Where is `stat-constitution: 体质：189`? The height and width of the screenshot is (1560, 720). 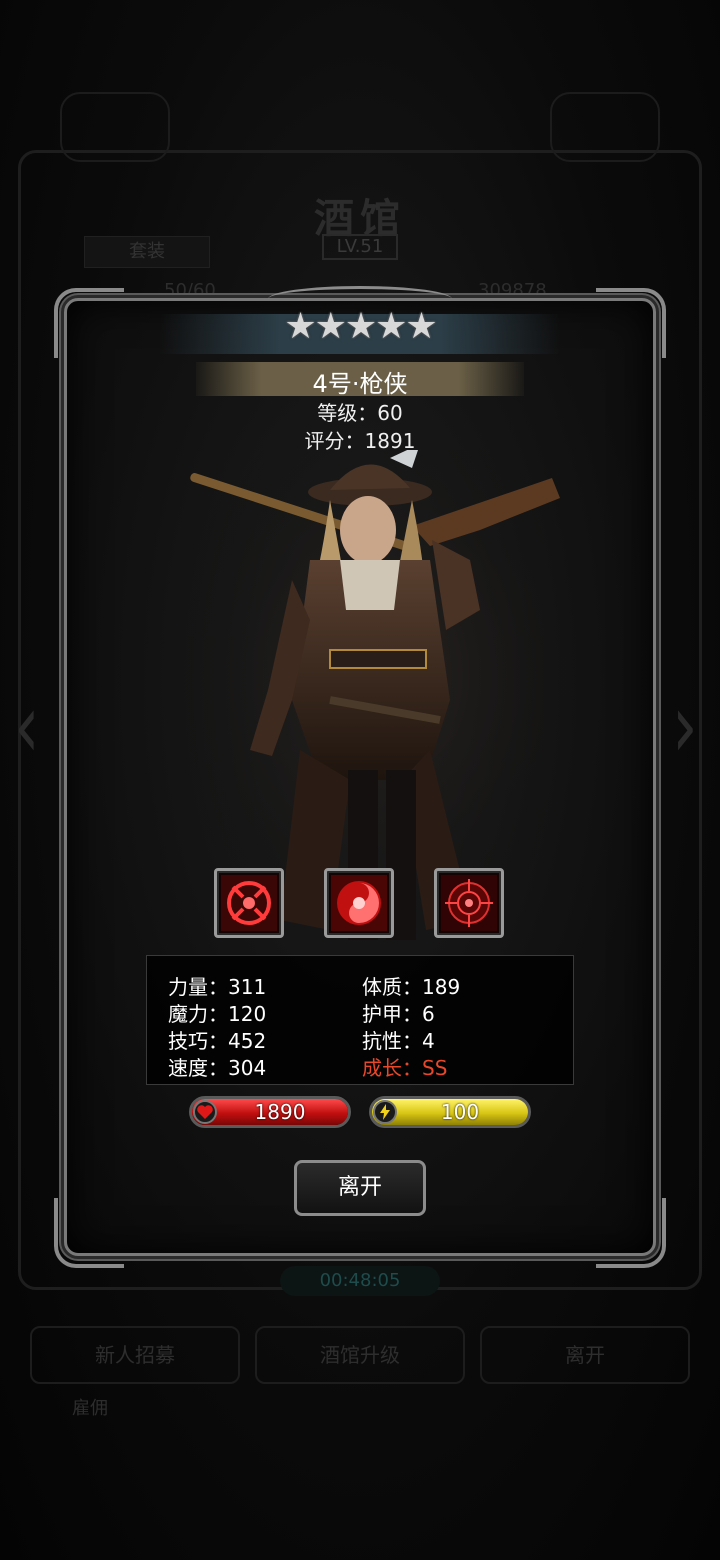 stat-constitution: 体质：189 is located at coordinates (411, 987).